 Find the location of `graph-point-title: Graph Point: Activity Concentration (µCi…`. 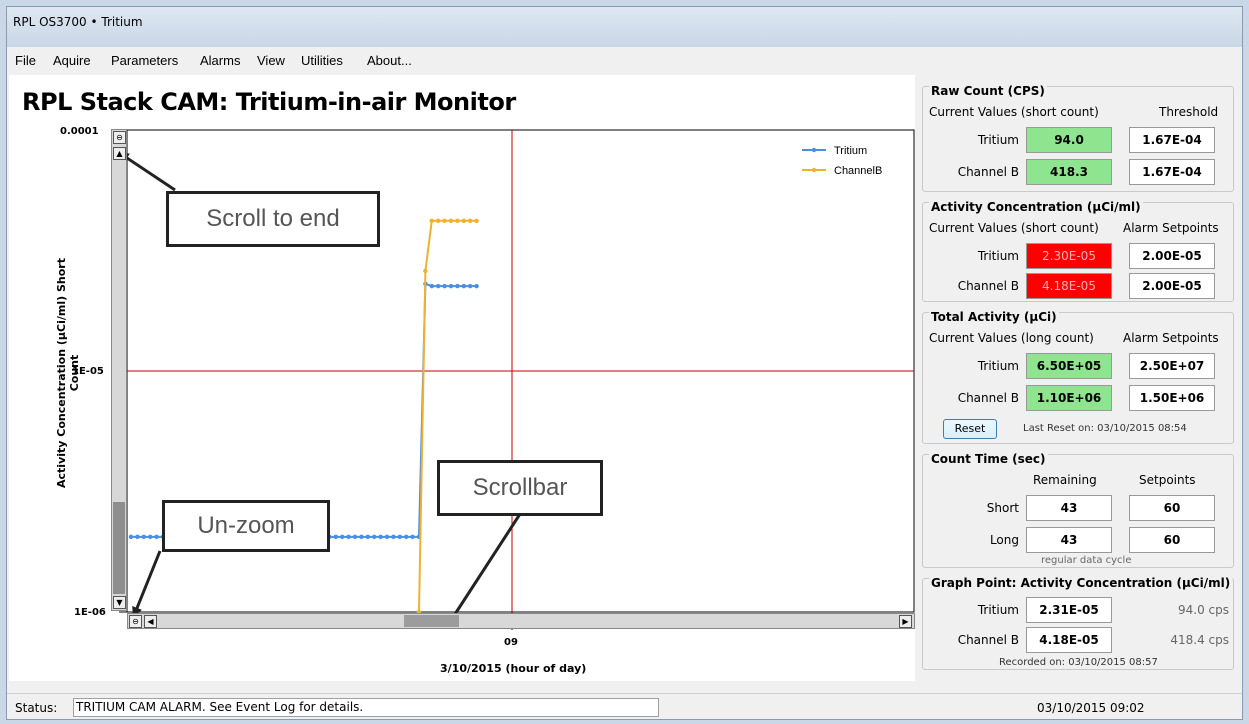

graph-point-title: Graph Point: Activity Concentration (µCi… is located at coordinates (1081, 583).